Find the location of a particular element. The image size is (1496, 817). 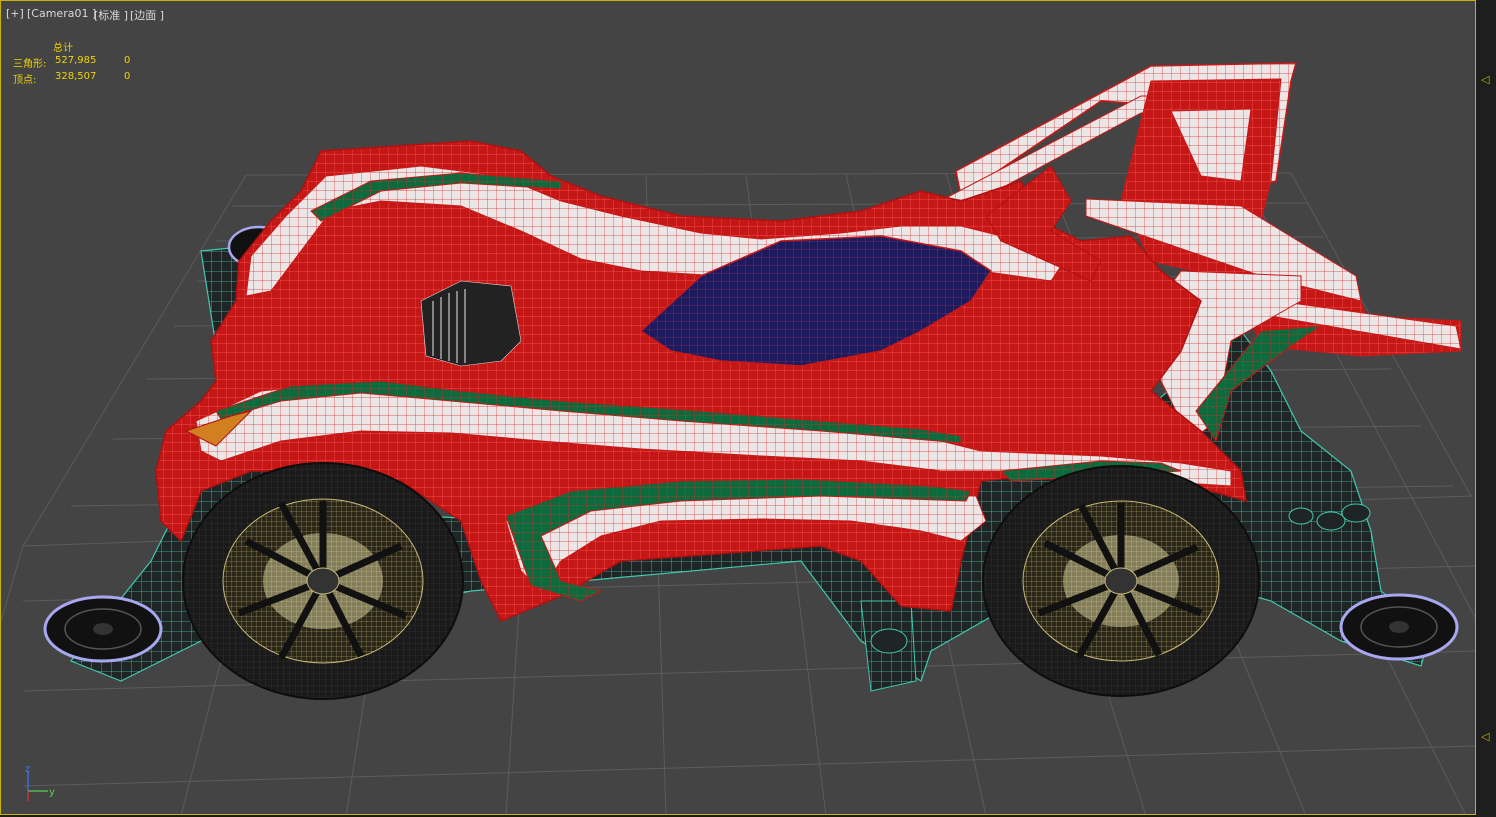

scroll-down-icon: ◁ is located at coordinates (1487, 737).